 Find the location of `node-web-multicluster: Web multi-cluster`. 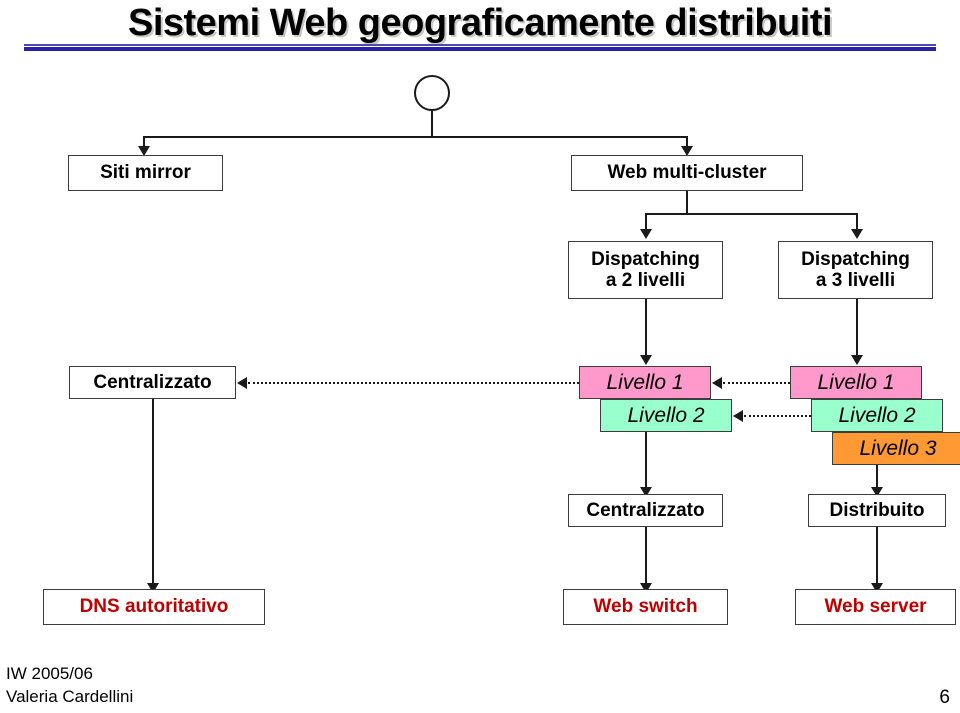

node-web-multicluster: Web multi-cluster is located at coordinates (687, 173).